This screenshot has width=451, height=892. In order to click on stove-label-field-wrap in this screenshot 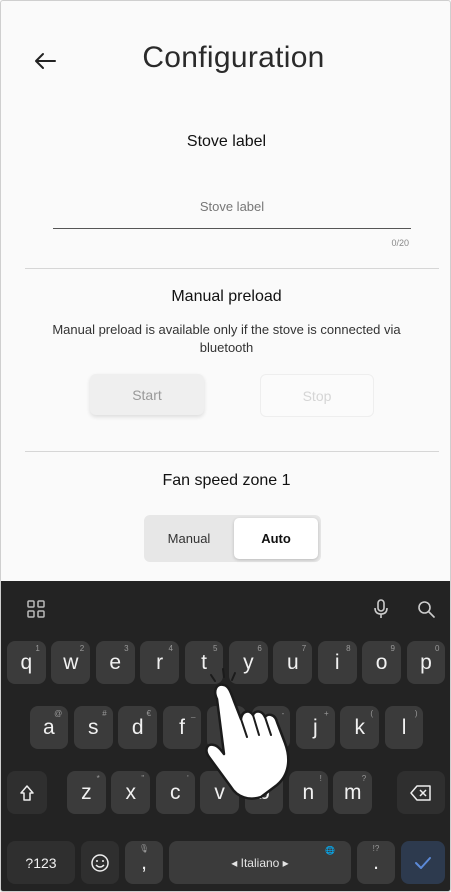, I will do `click(232, 207)`.